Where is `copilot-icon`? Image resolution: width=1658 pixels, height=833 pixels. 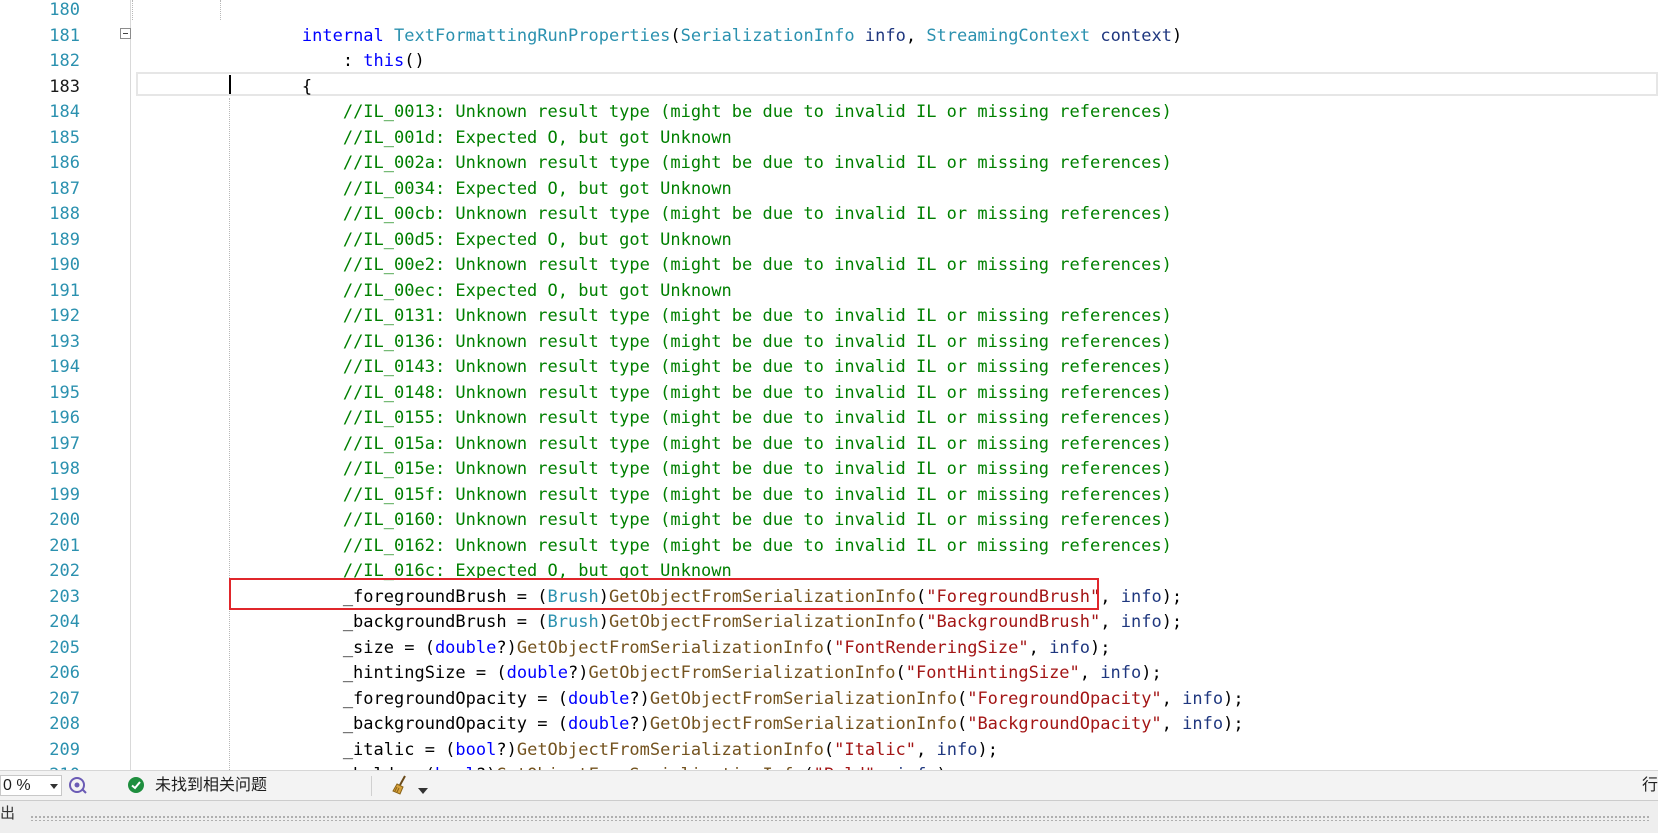
copilot-icon is located at coordinates (78, 787).